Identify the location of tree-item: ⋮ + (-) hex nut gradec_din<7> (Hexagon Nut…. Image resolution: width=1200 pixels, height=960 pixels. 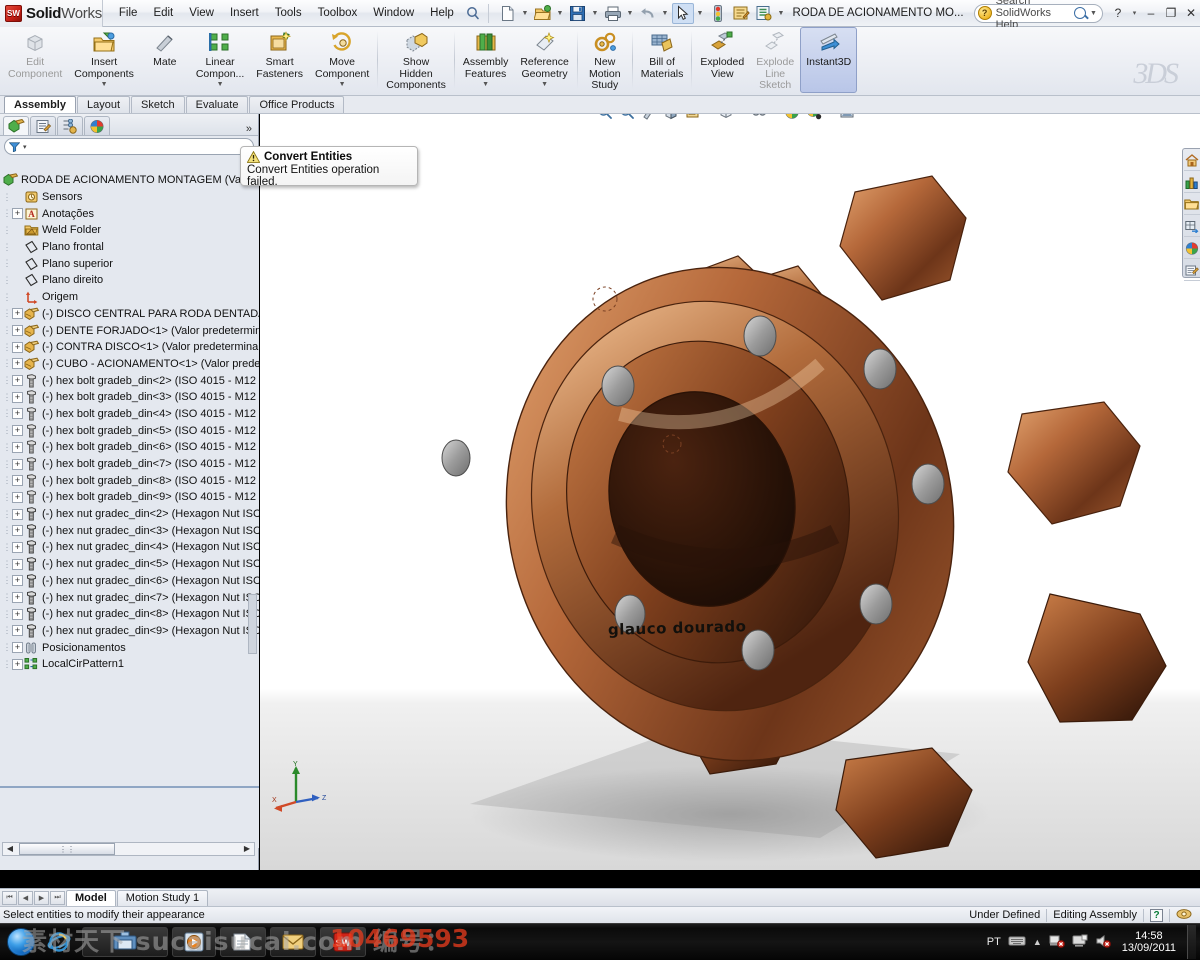
(129, 597).